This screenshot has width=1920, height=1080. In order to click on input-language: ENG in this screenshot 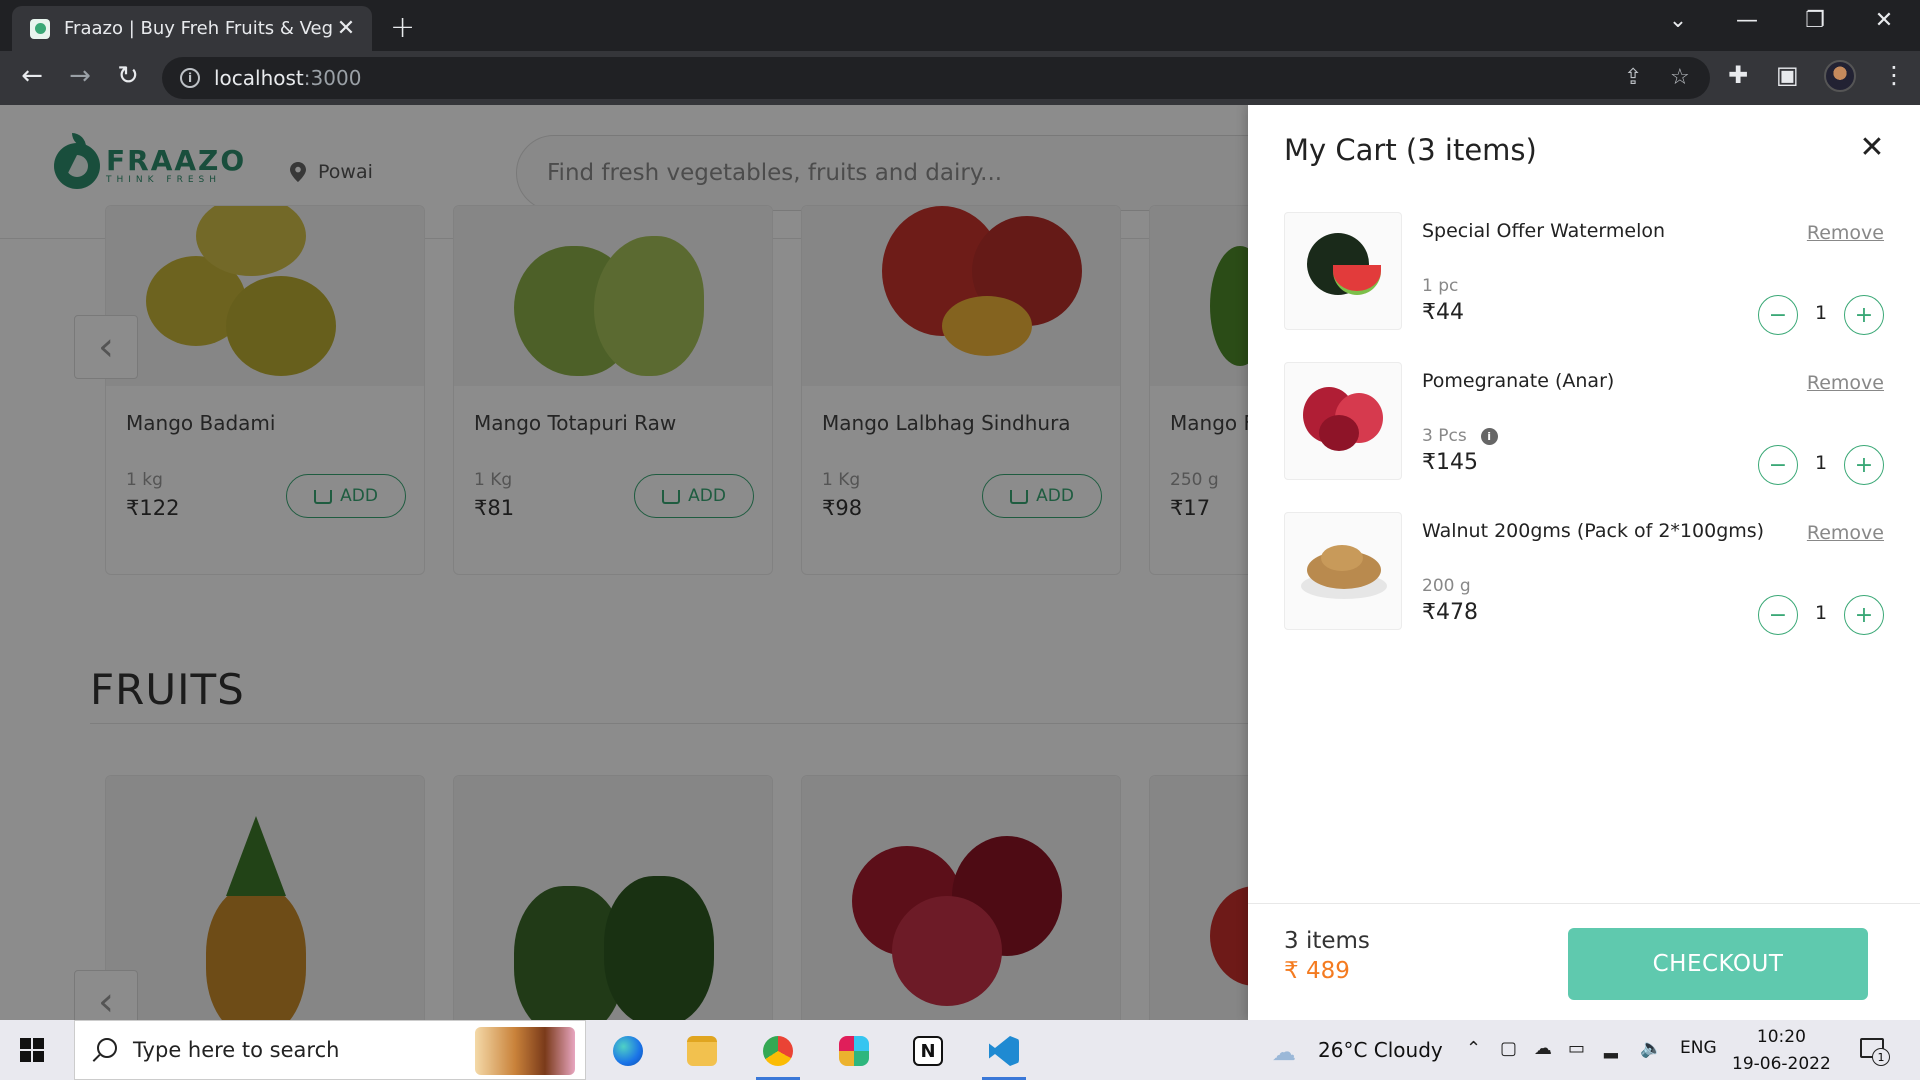, I will do `click(1698, 1048)`.